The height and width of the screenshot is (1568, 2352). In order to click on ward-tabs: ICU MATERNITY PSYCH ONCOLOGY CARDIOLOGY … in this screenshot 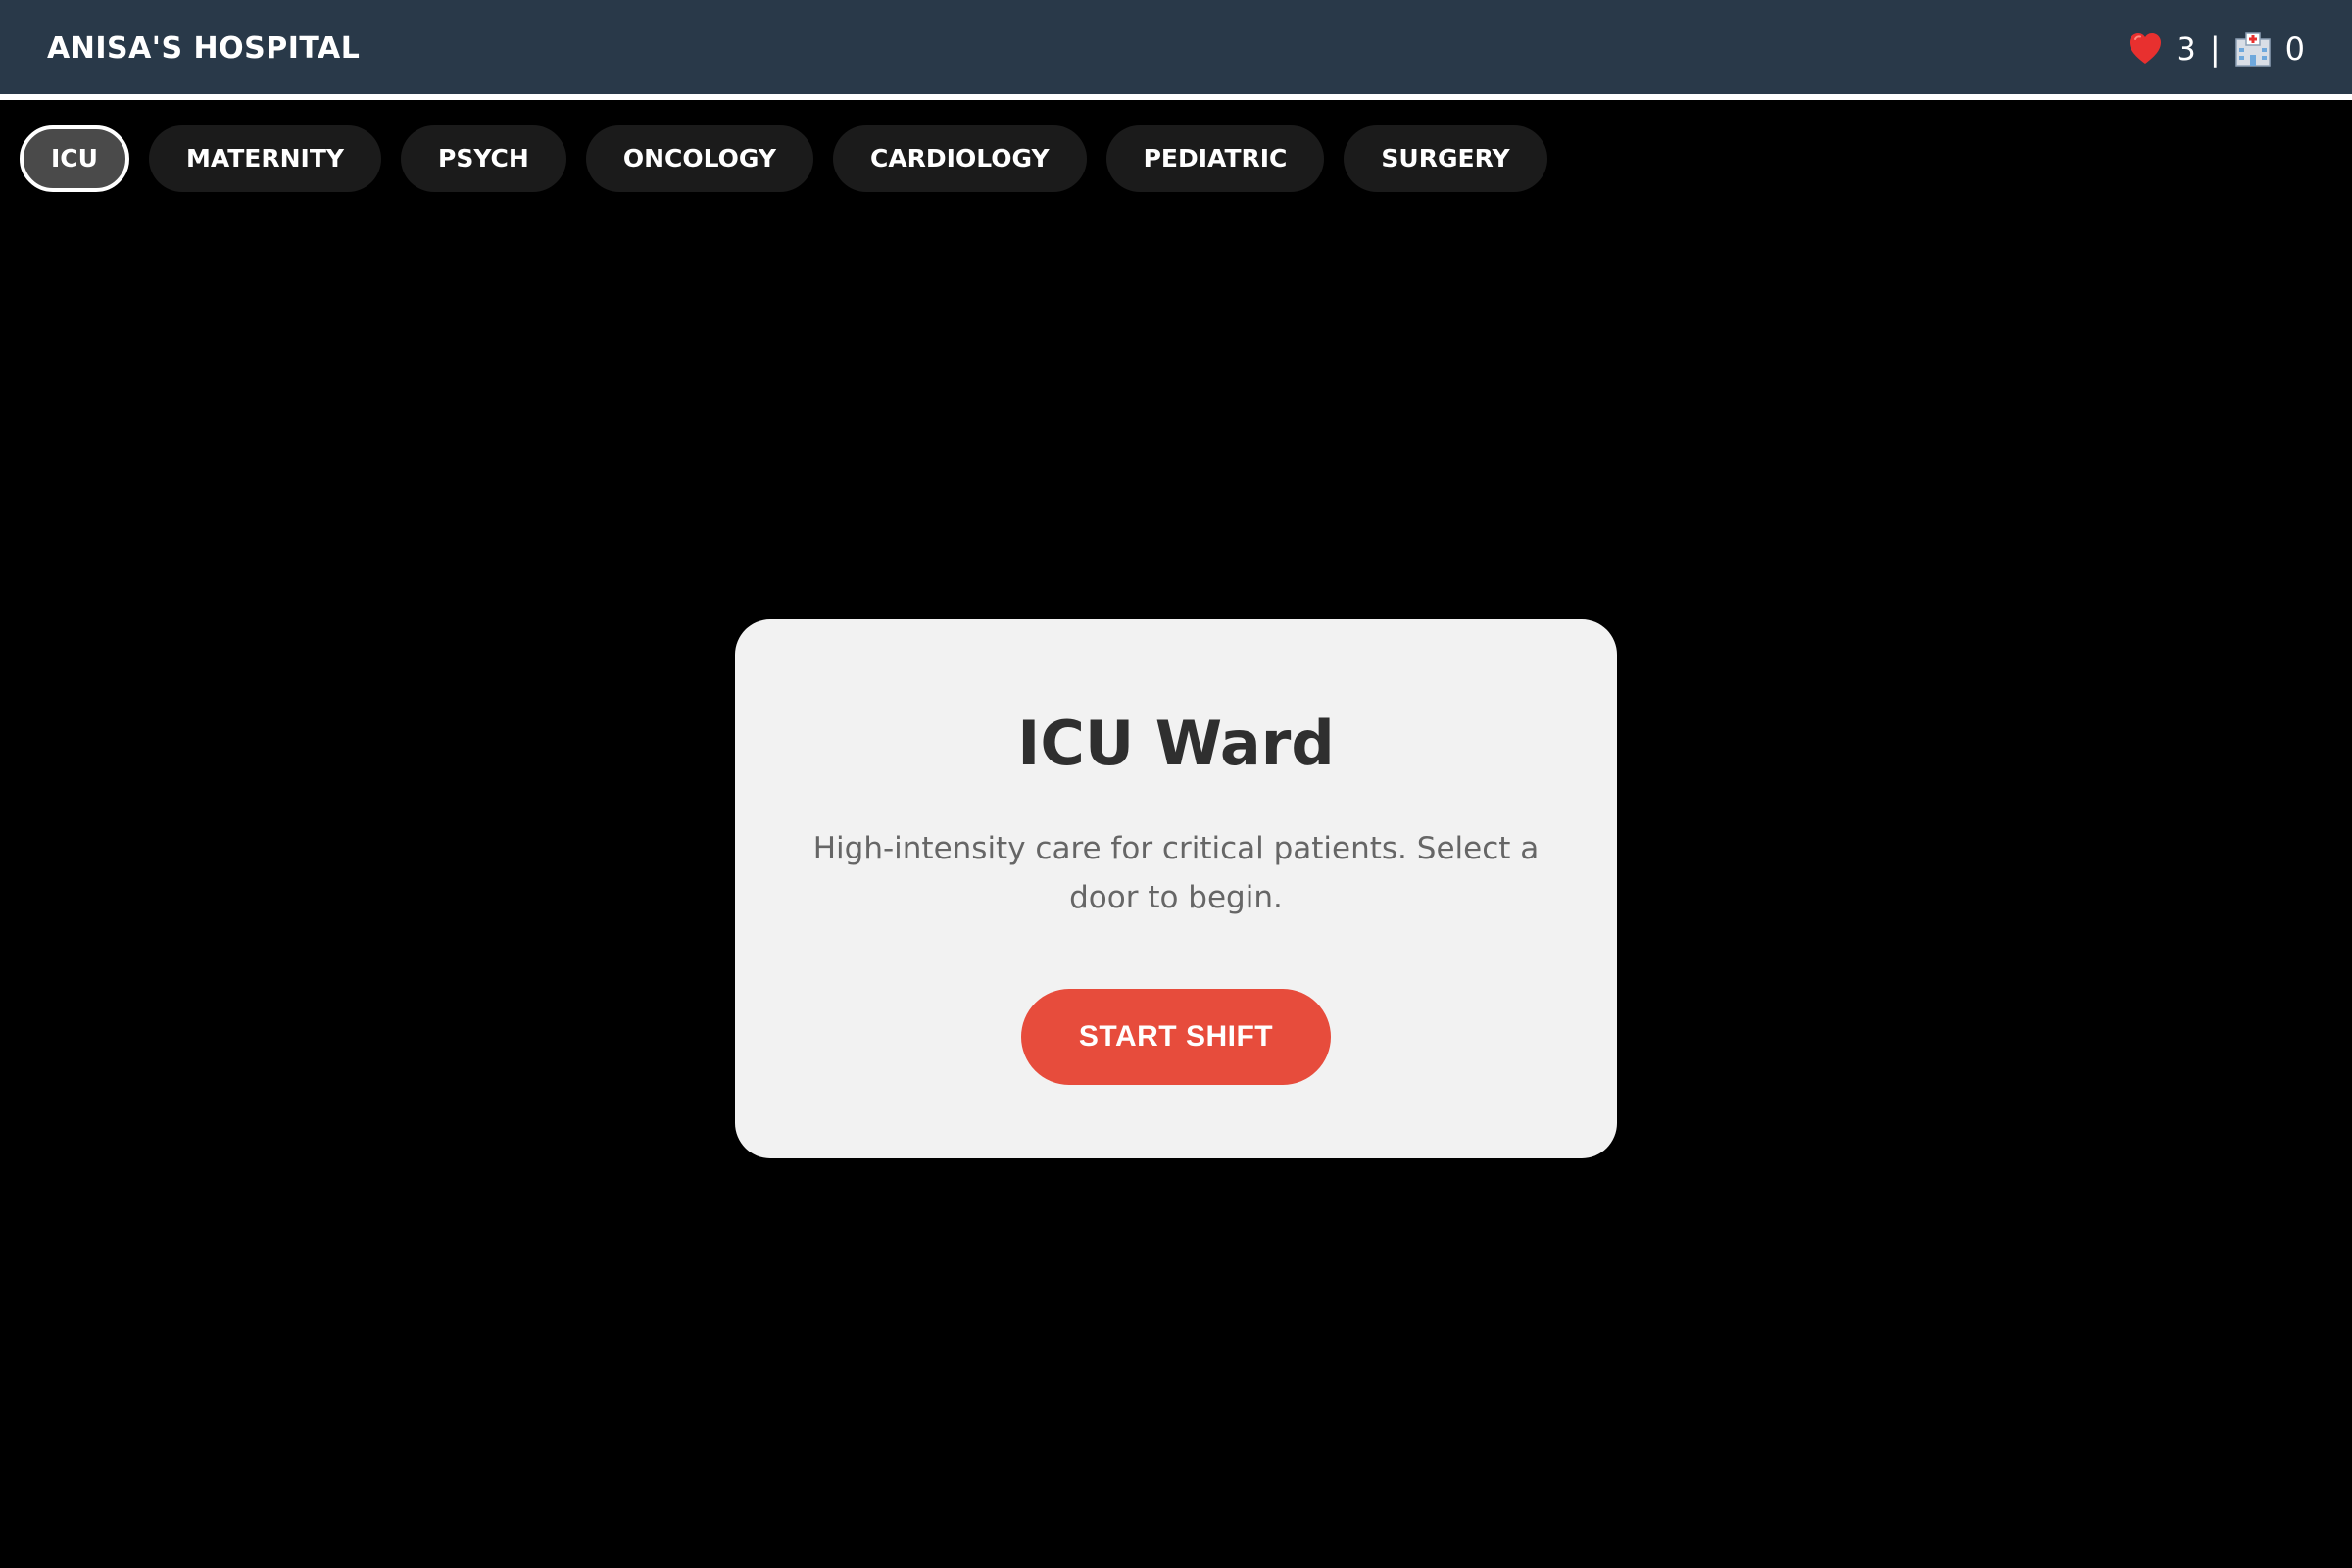, I will do `click(783, 158)`.